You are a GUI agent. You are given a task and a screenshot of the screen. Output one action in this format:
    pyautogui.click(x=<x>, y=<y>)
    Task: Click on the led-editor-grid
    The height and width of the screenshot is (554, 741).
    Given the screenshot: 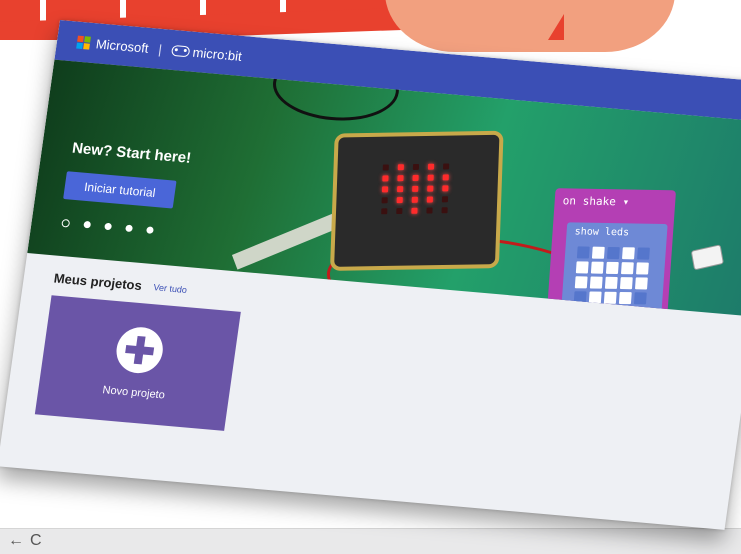 What is the action you would take?
    pyautogui.click(x=611, y=281)
    